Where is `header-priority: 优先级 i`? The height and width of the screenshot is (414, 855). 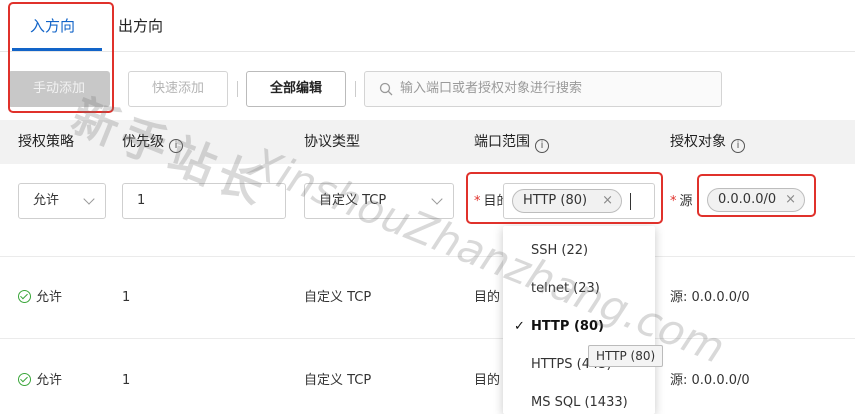
header-priority: 优先级 i is located at coordinates (152, 142).